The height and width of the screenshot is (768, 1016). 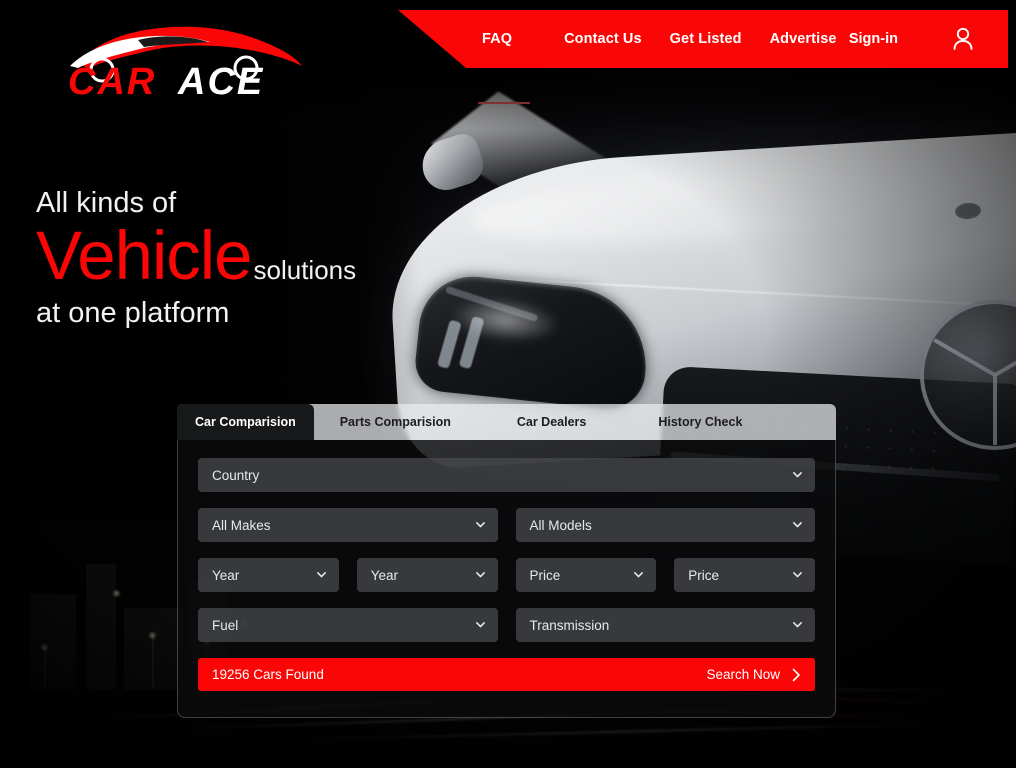 I want to click on price-to-select: Price, so click(x=744, y=575).